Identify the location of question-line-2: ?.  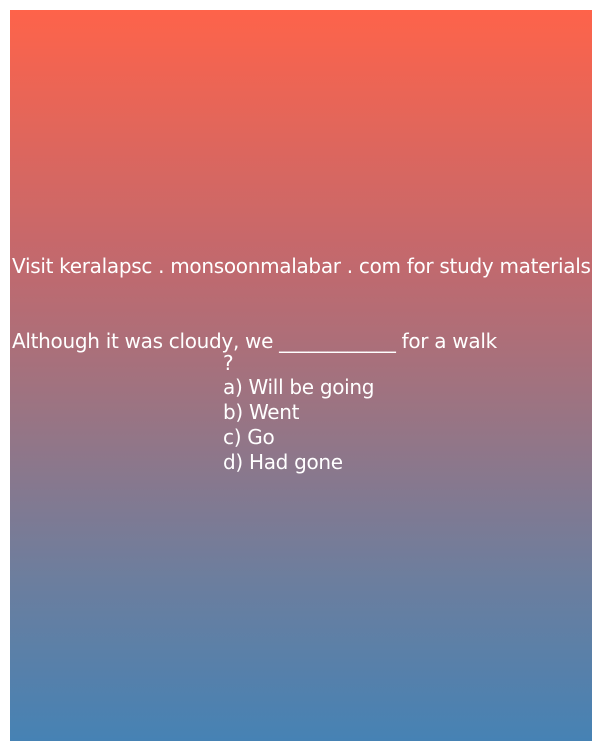
(228, 363).